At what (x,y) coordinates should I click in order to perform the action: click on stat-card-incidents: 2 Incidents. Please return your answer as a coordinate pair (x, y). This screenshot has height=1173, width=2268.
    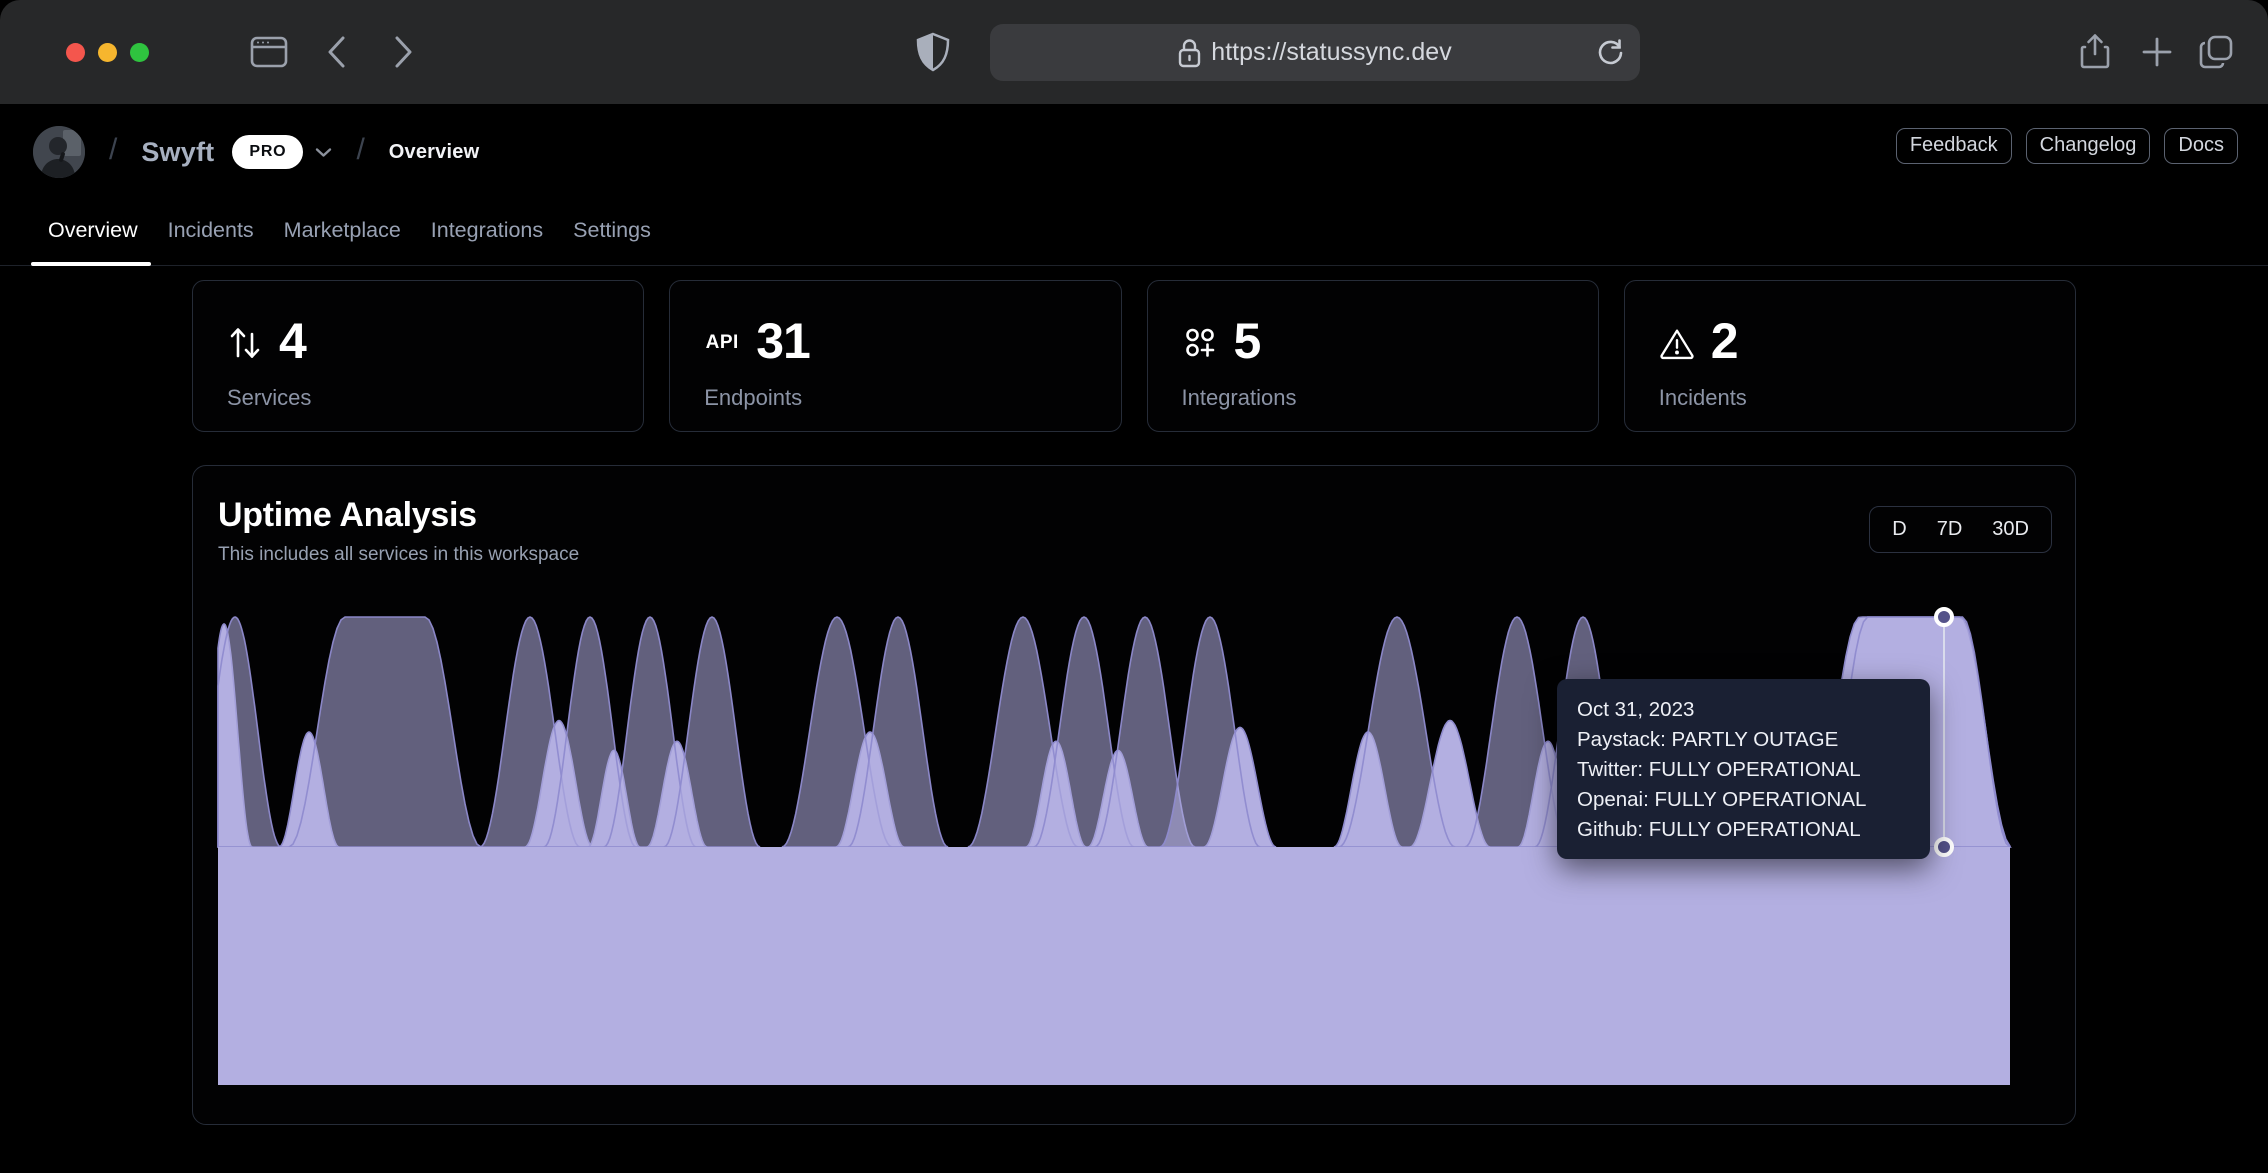
    Looking at the image, I should click on (1849, 356).